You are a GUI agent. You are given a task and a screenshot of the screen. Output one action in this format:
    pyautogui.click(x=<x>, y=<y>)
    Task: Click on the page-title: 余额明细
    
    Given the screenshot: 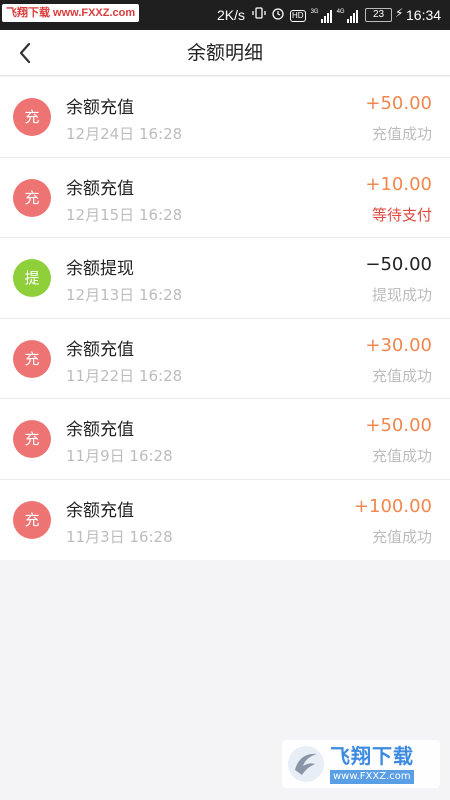 What is the action you would take?
    pyautogui.click(x=224, y=53)
    